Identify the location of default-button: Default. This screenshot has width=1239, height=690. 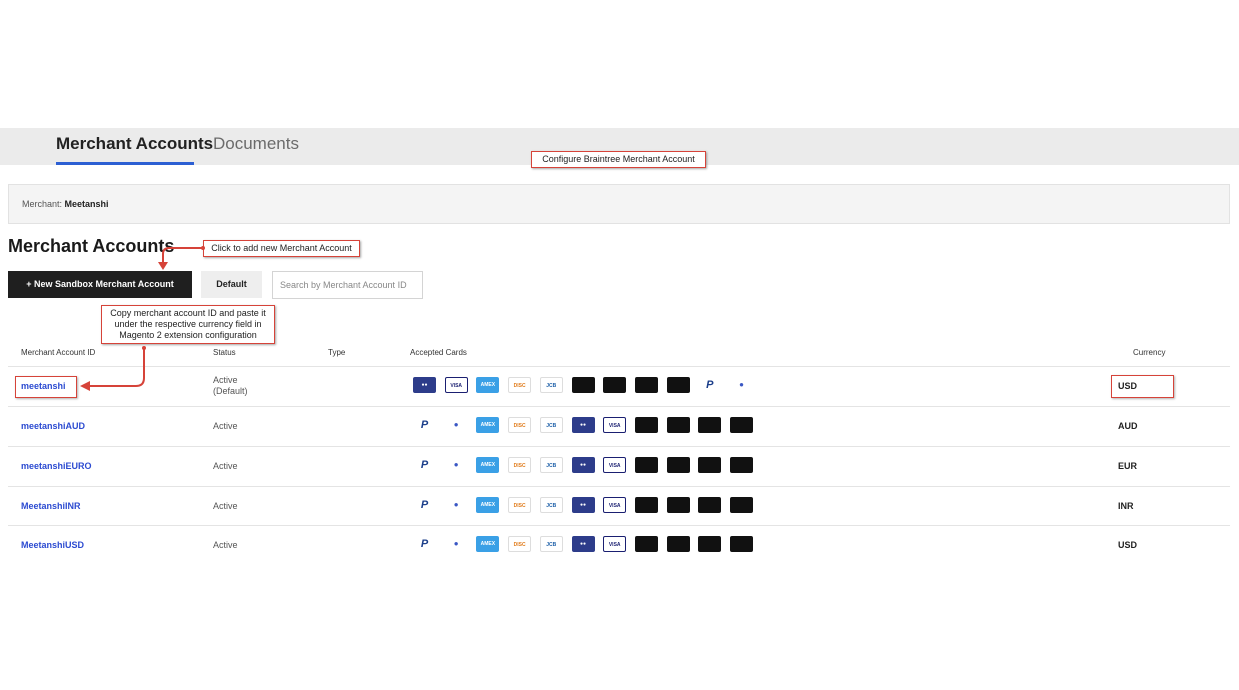
(231, 284).